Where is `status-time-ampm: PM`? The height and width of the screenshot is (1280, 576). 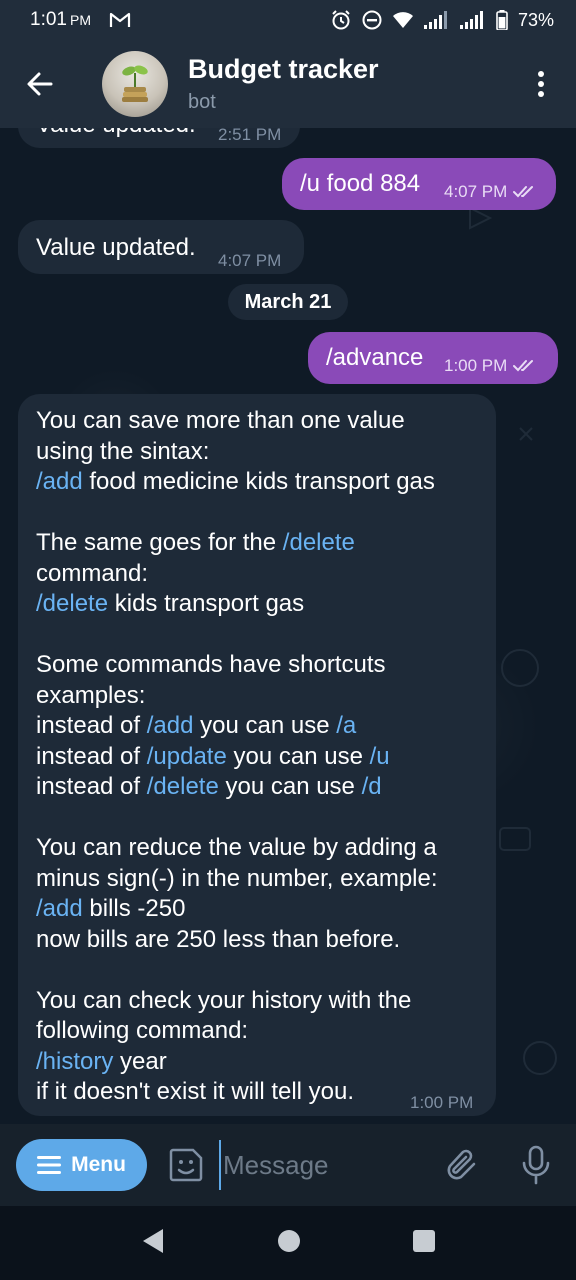
status-time-ampm: PM is located at coordinates (80, 20).